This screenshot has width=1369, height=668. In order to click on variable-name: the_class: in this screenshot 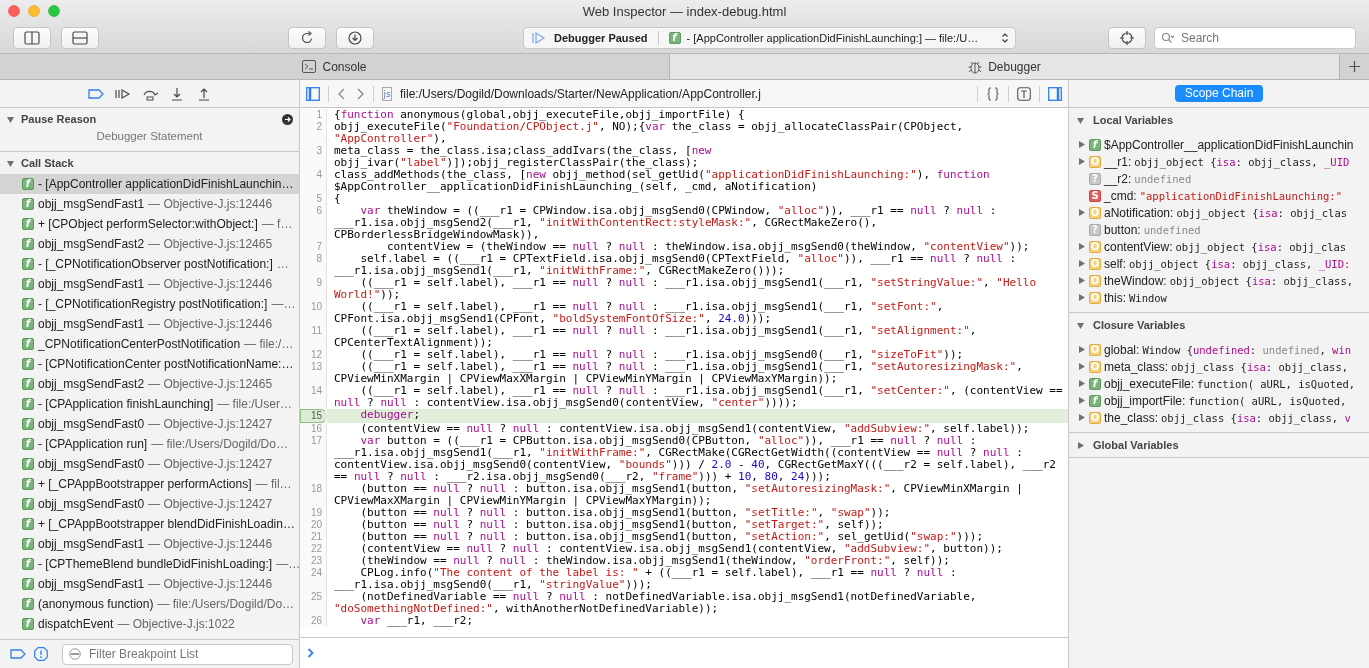, I will do `click(1131, 417)`.